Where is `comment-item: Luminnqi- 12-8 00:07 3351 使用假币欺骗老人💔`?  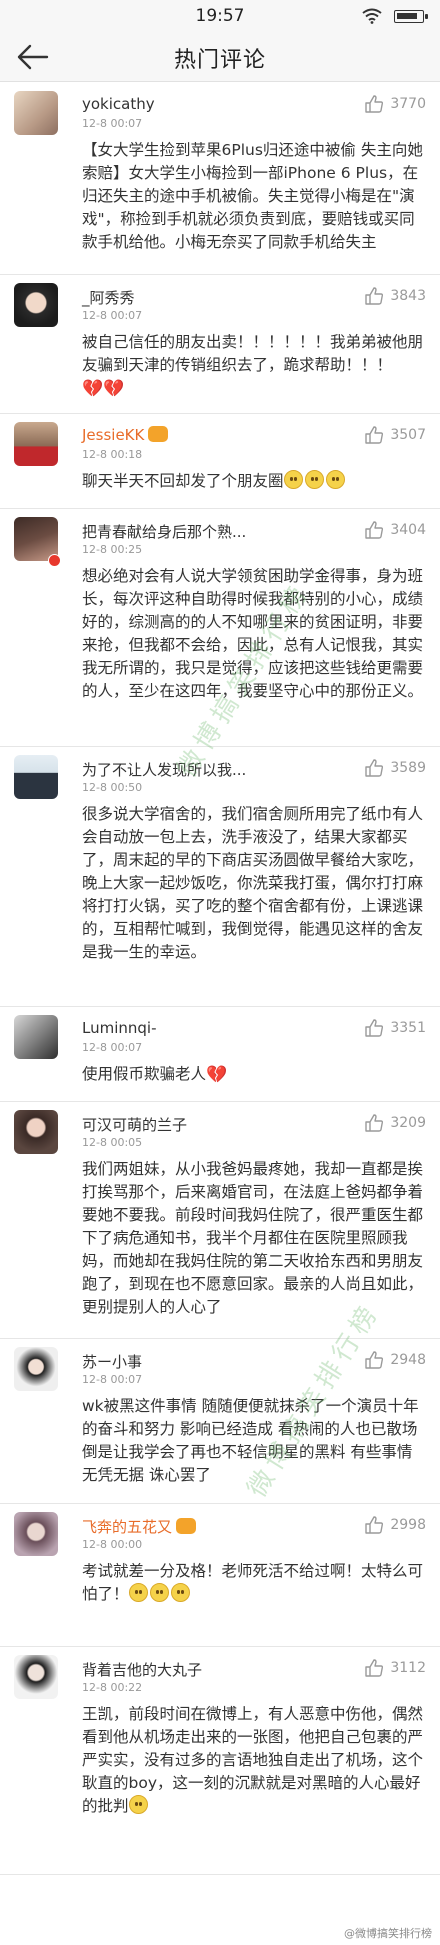
comment-item: Luminnqi- 12-8 00:07 3351 使用假币欺骗老人💔 is located at coordinates (220, 1054).